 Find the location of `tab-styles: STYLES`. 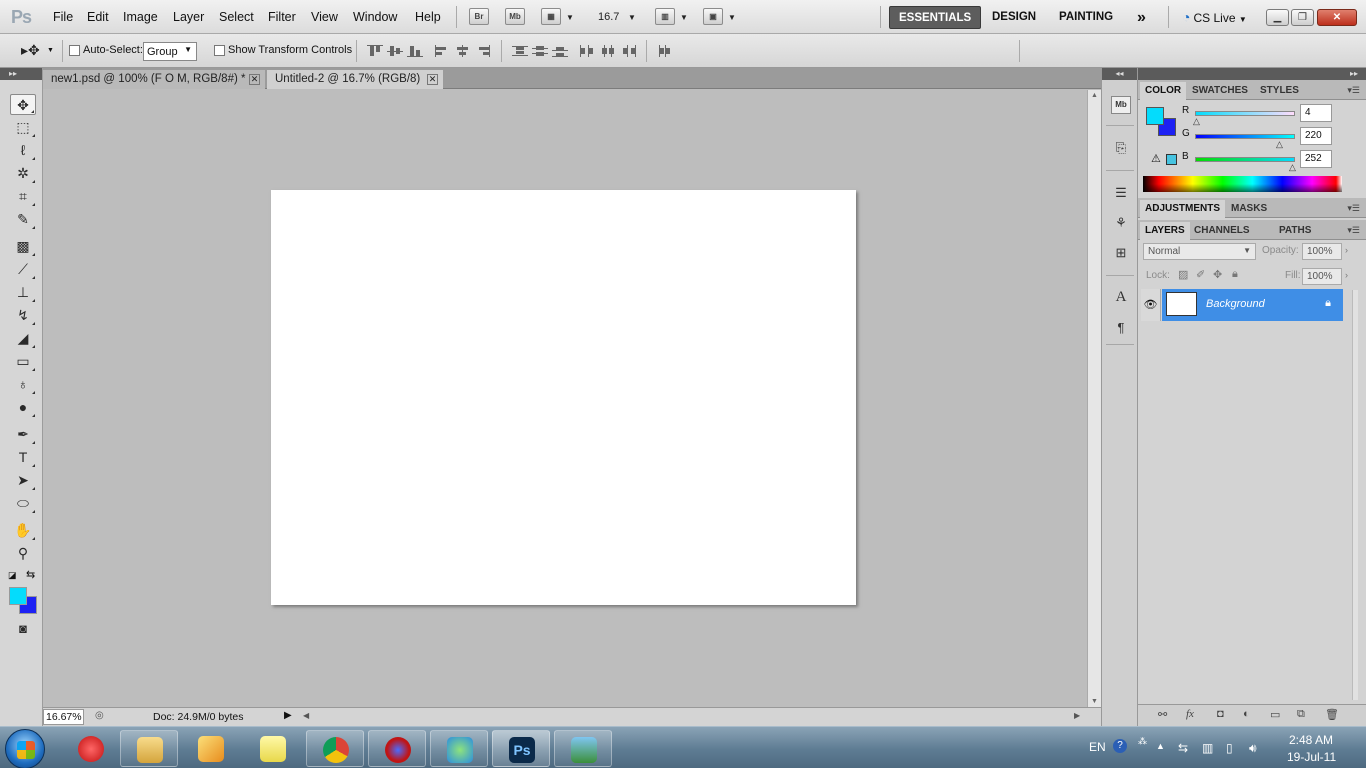

tab-styles: STYLES is located at coordinates (1279, 91).